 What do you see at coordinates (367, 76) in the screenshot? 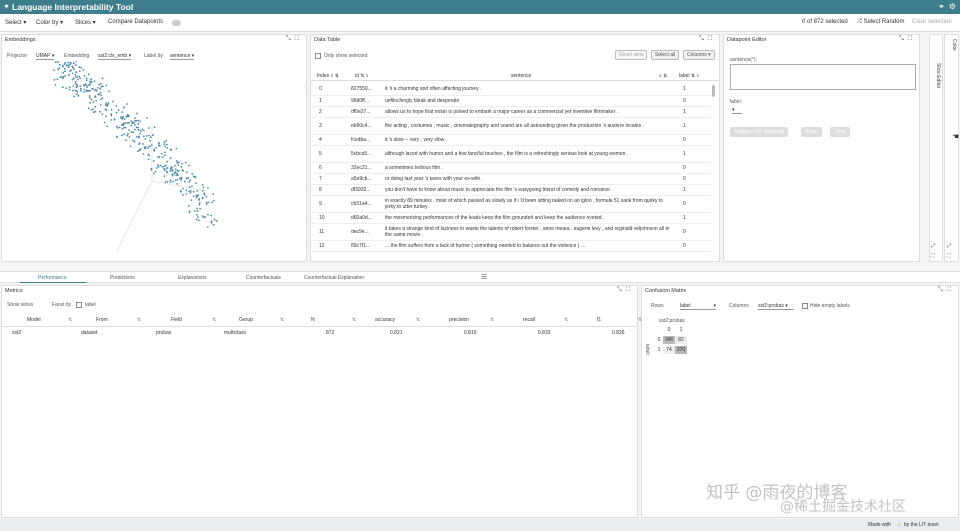
I see `search-icon: ⌕` at bounding box center [367, 76].